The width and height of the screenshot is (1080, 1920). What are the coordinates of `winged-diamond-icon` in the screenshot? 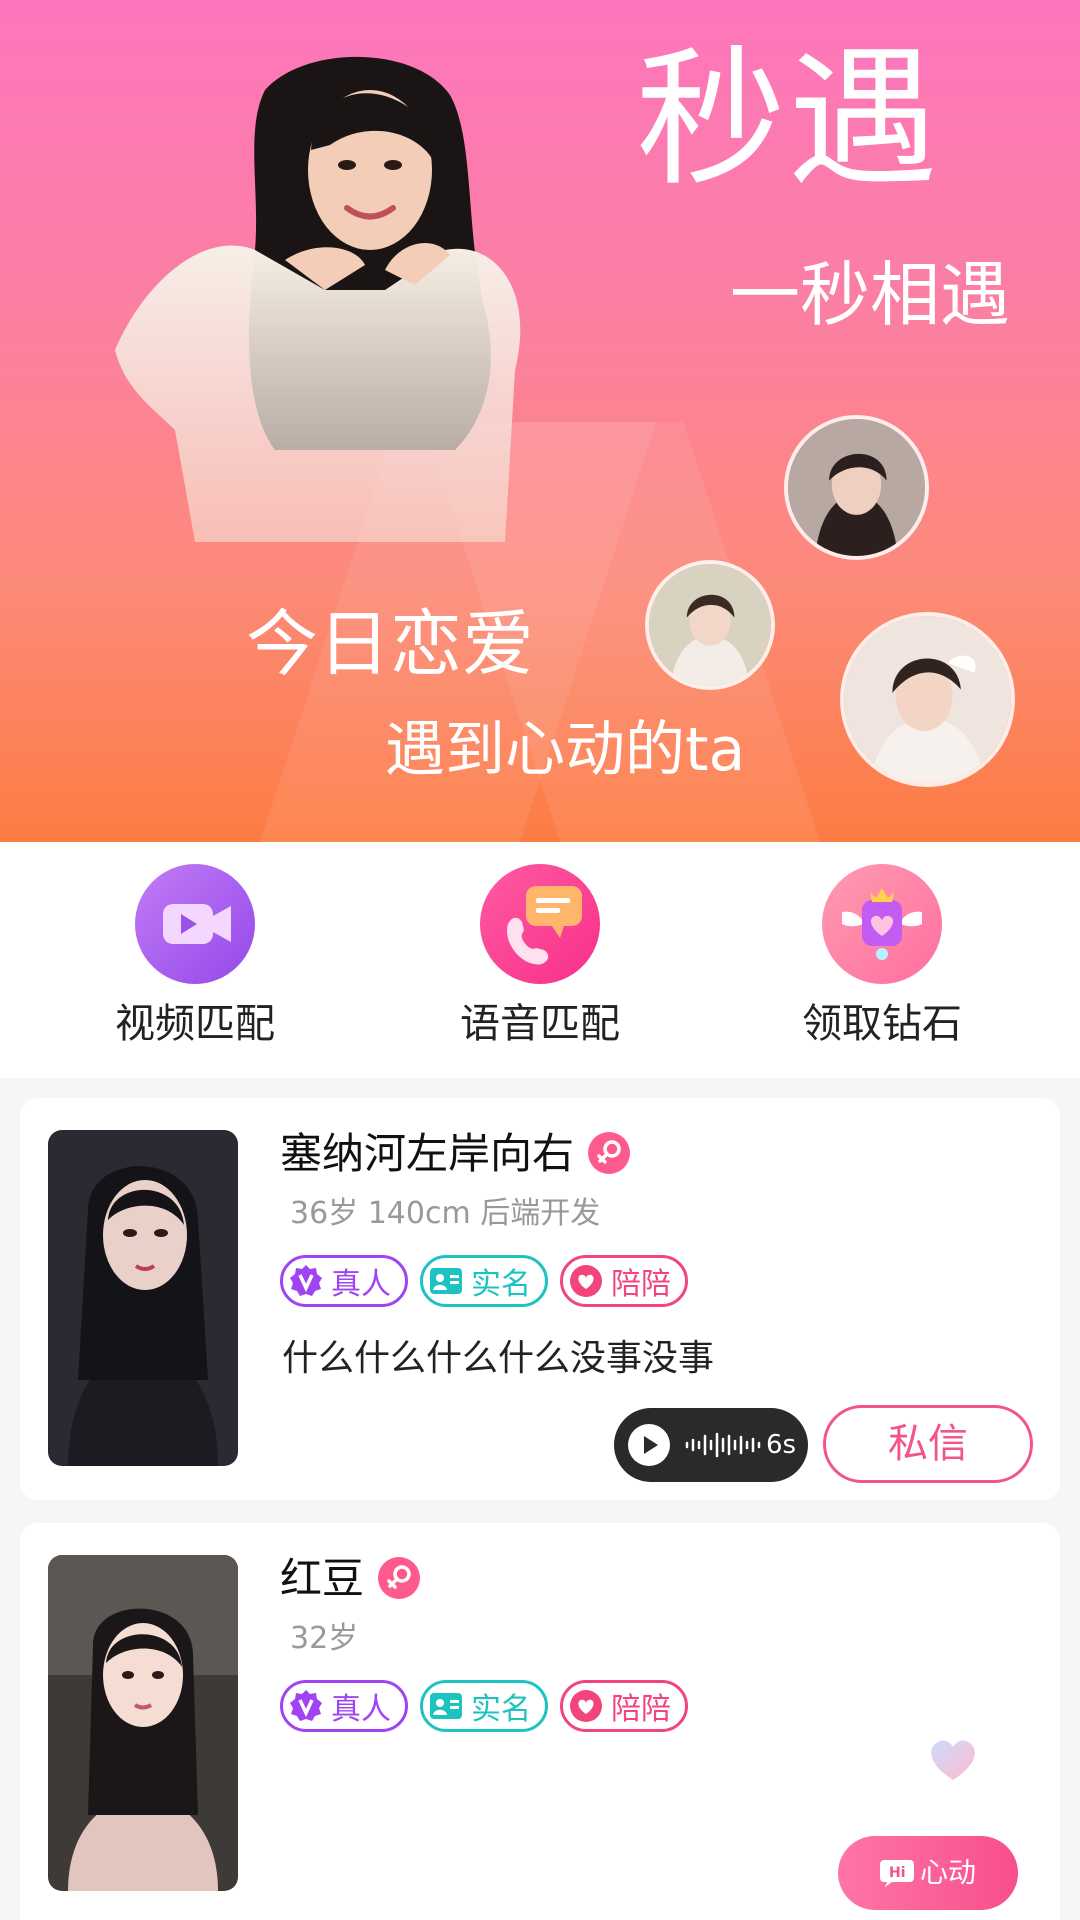 It's located at (882, 924).